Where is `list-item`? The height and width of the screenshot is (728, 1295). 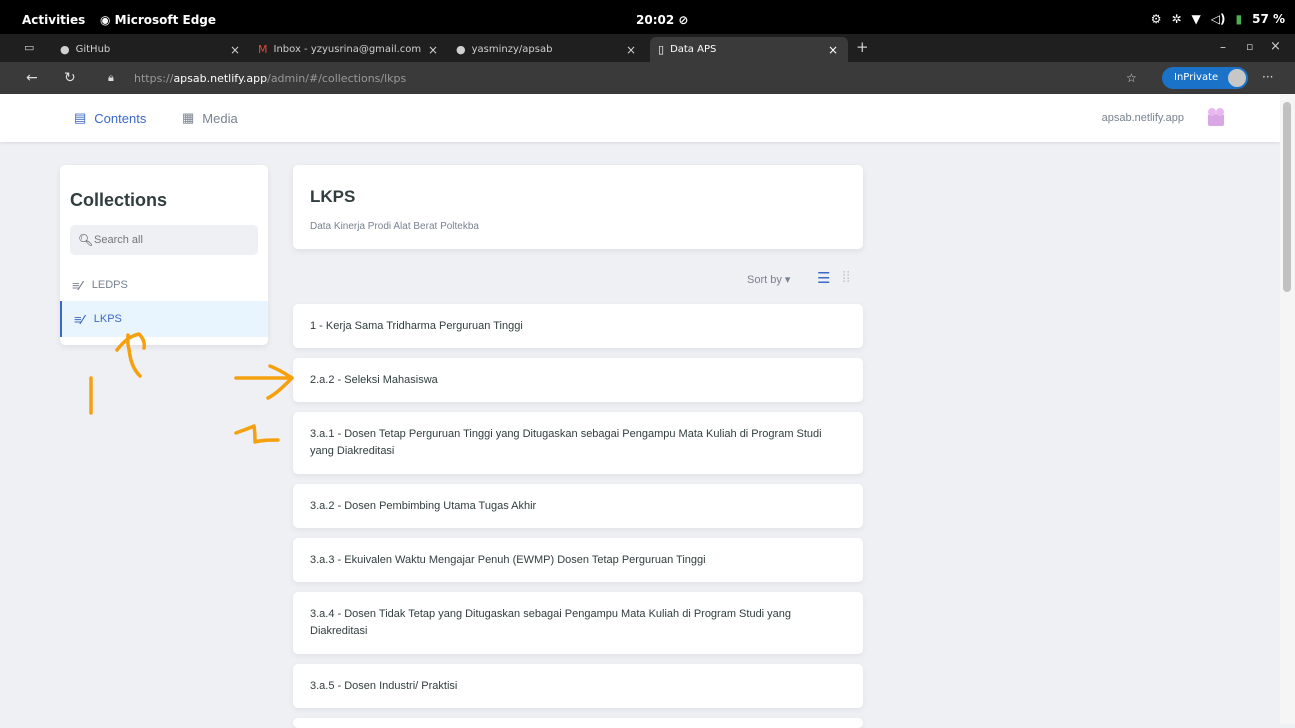
list-item is located at coordinates (578, 723).